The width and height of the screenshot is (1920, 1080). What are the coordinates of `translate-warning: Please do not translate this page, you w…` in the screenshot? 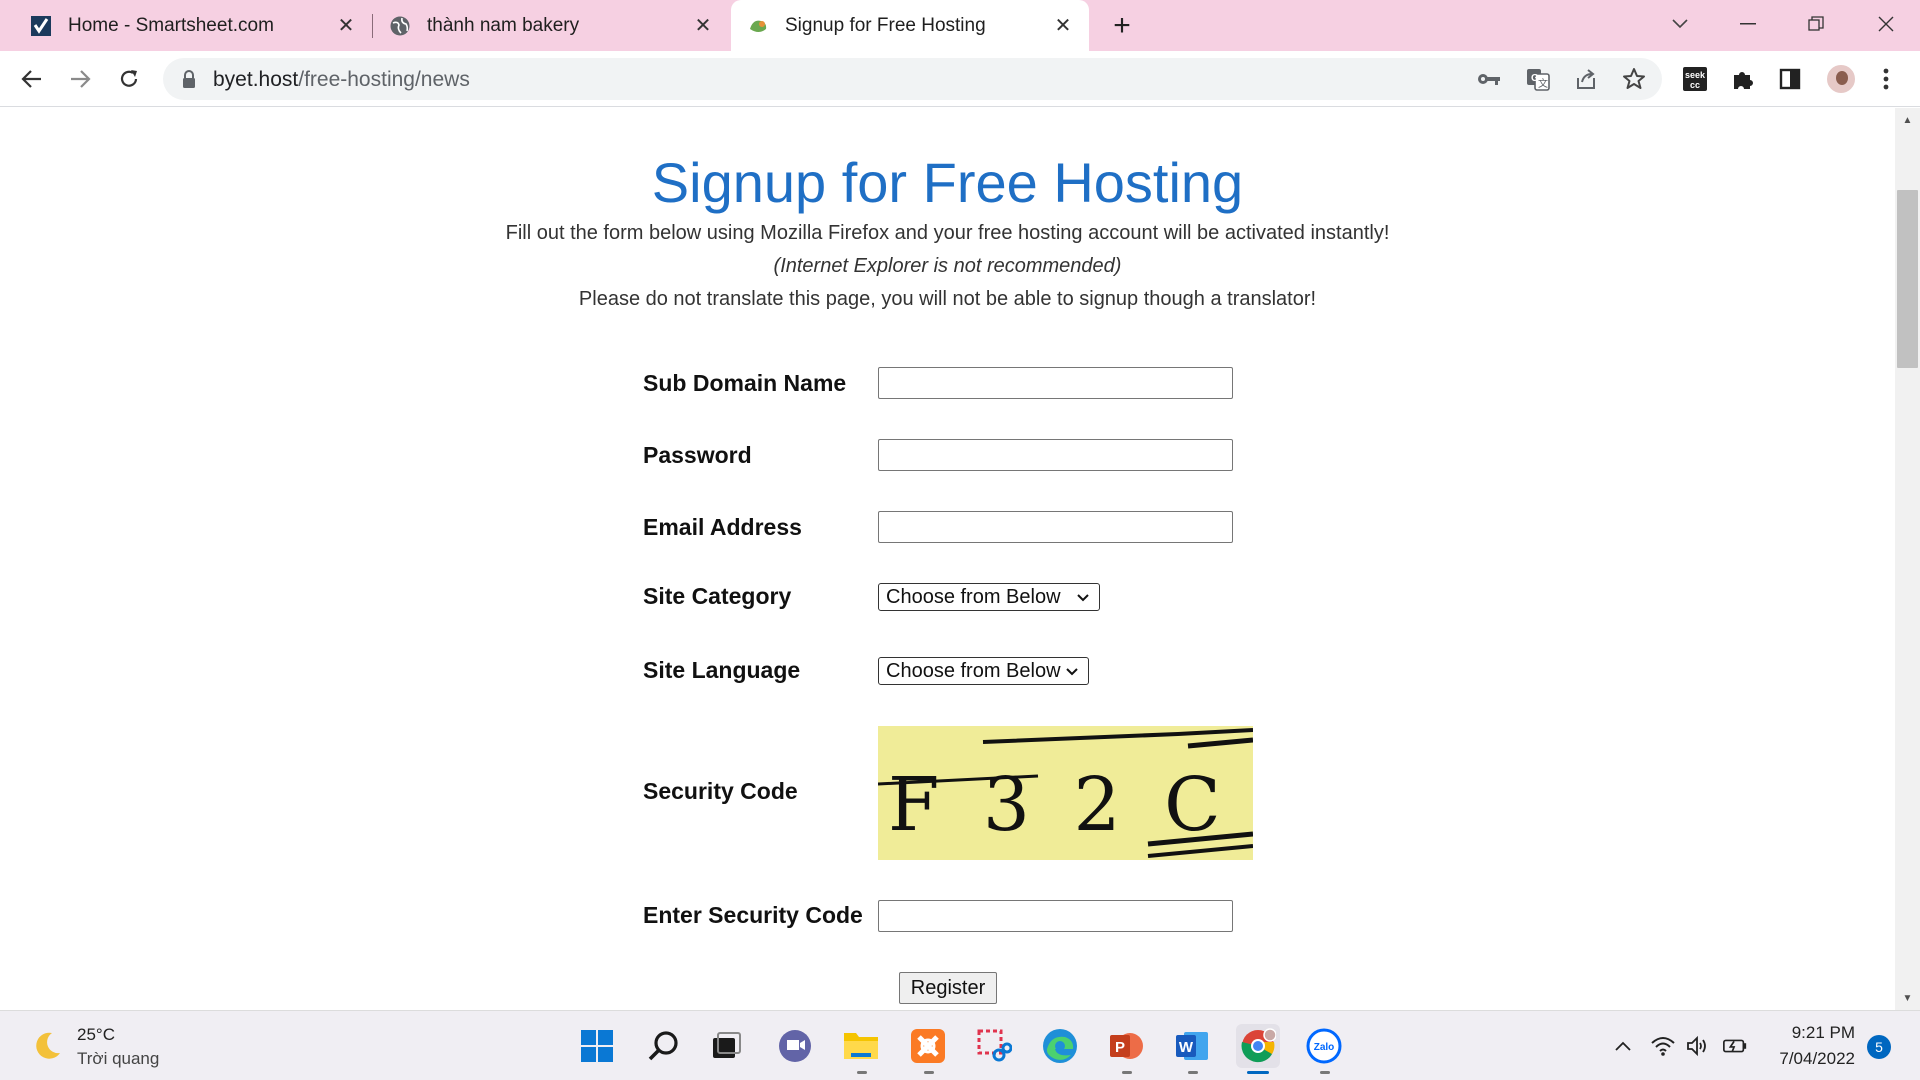 It's located at (947, 299).